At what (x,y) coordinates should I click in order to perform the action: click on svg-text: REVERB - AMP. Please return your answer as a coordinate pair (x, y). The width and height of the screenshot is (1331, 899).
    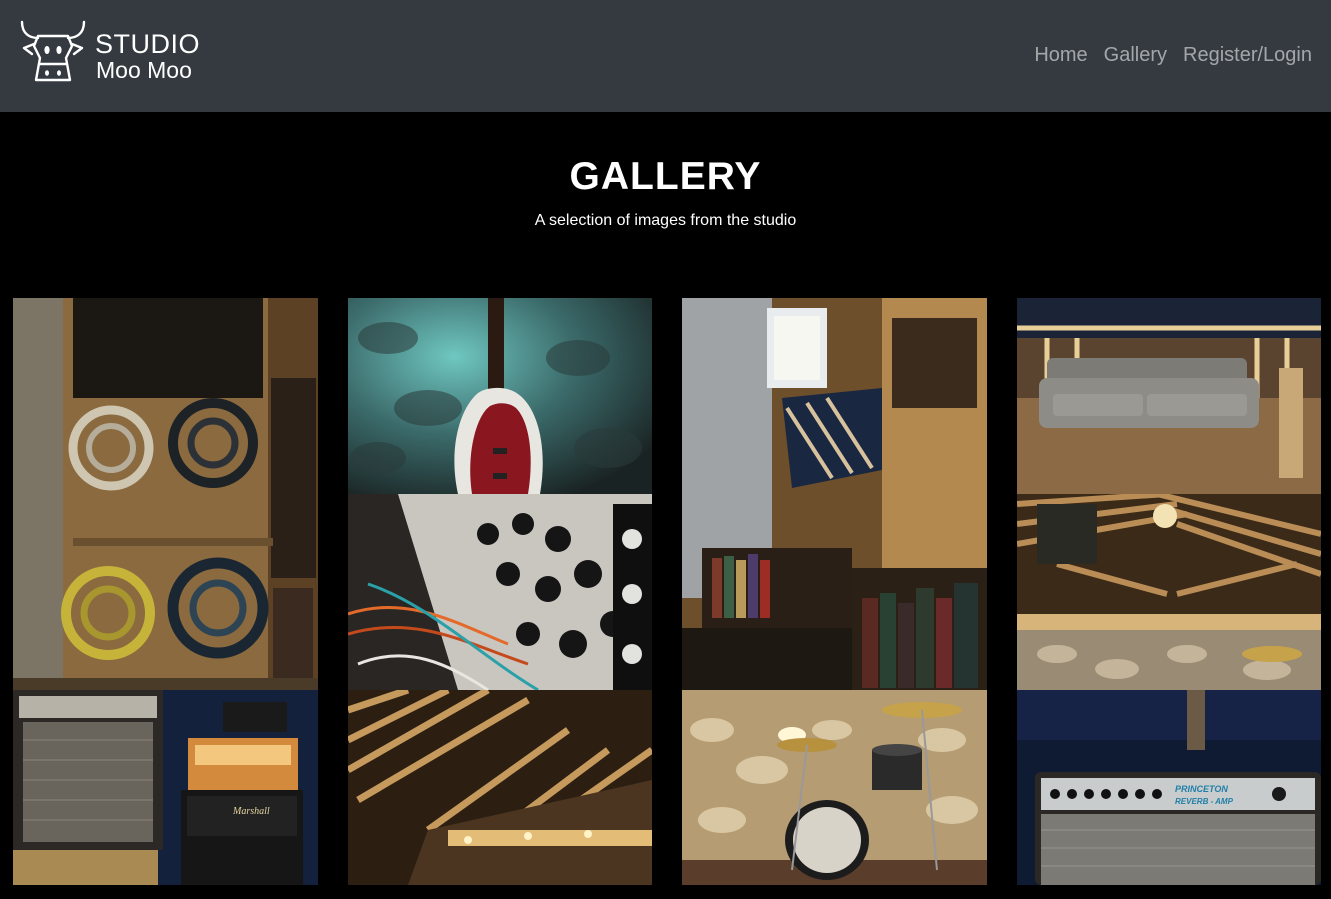
    Looking at the image, I should click on (1204, 801).